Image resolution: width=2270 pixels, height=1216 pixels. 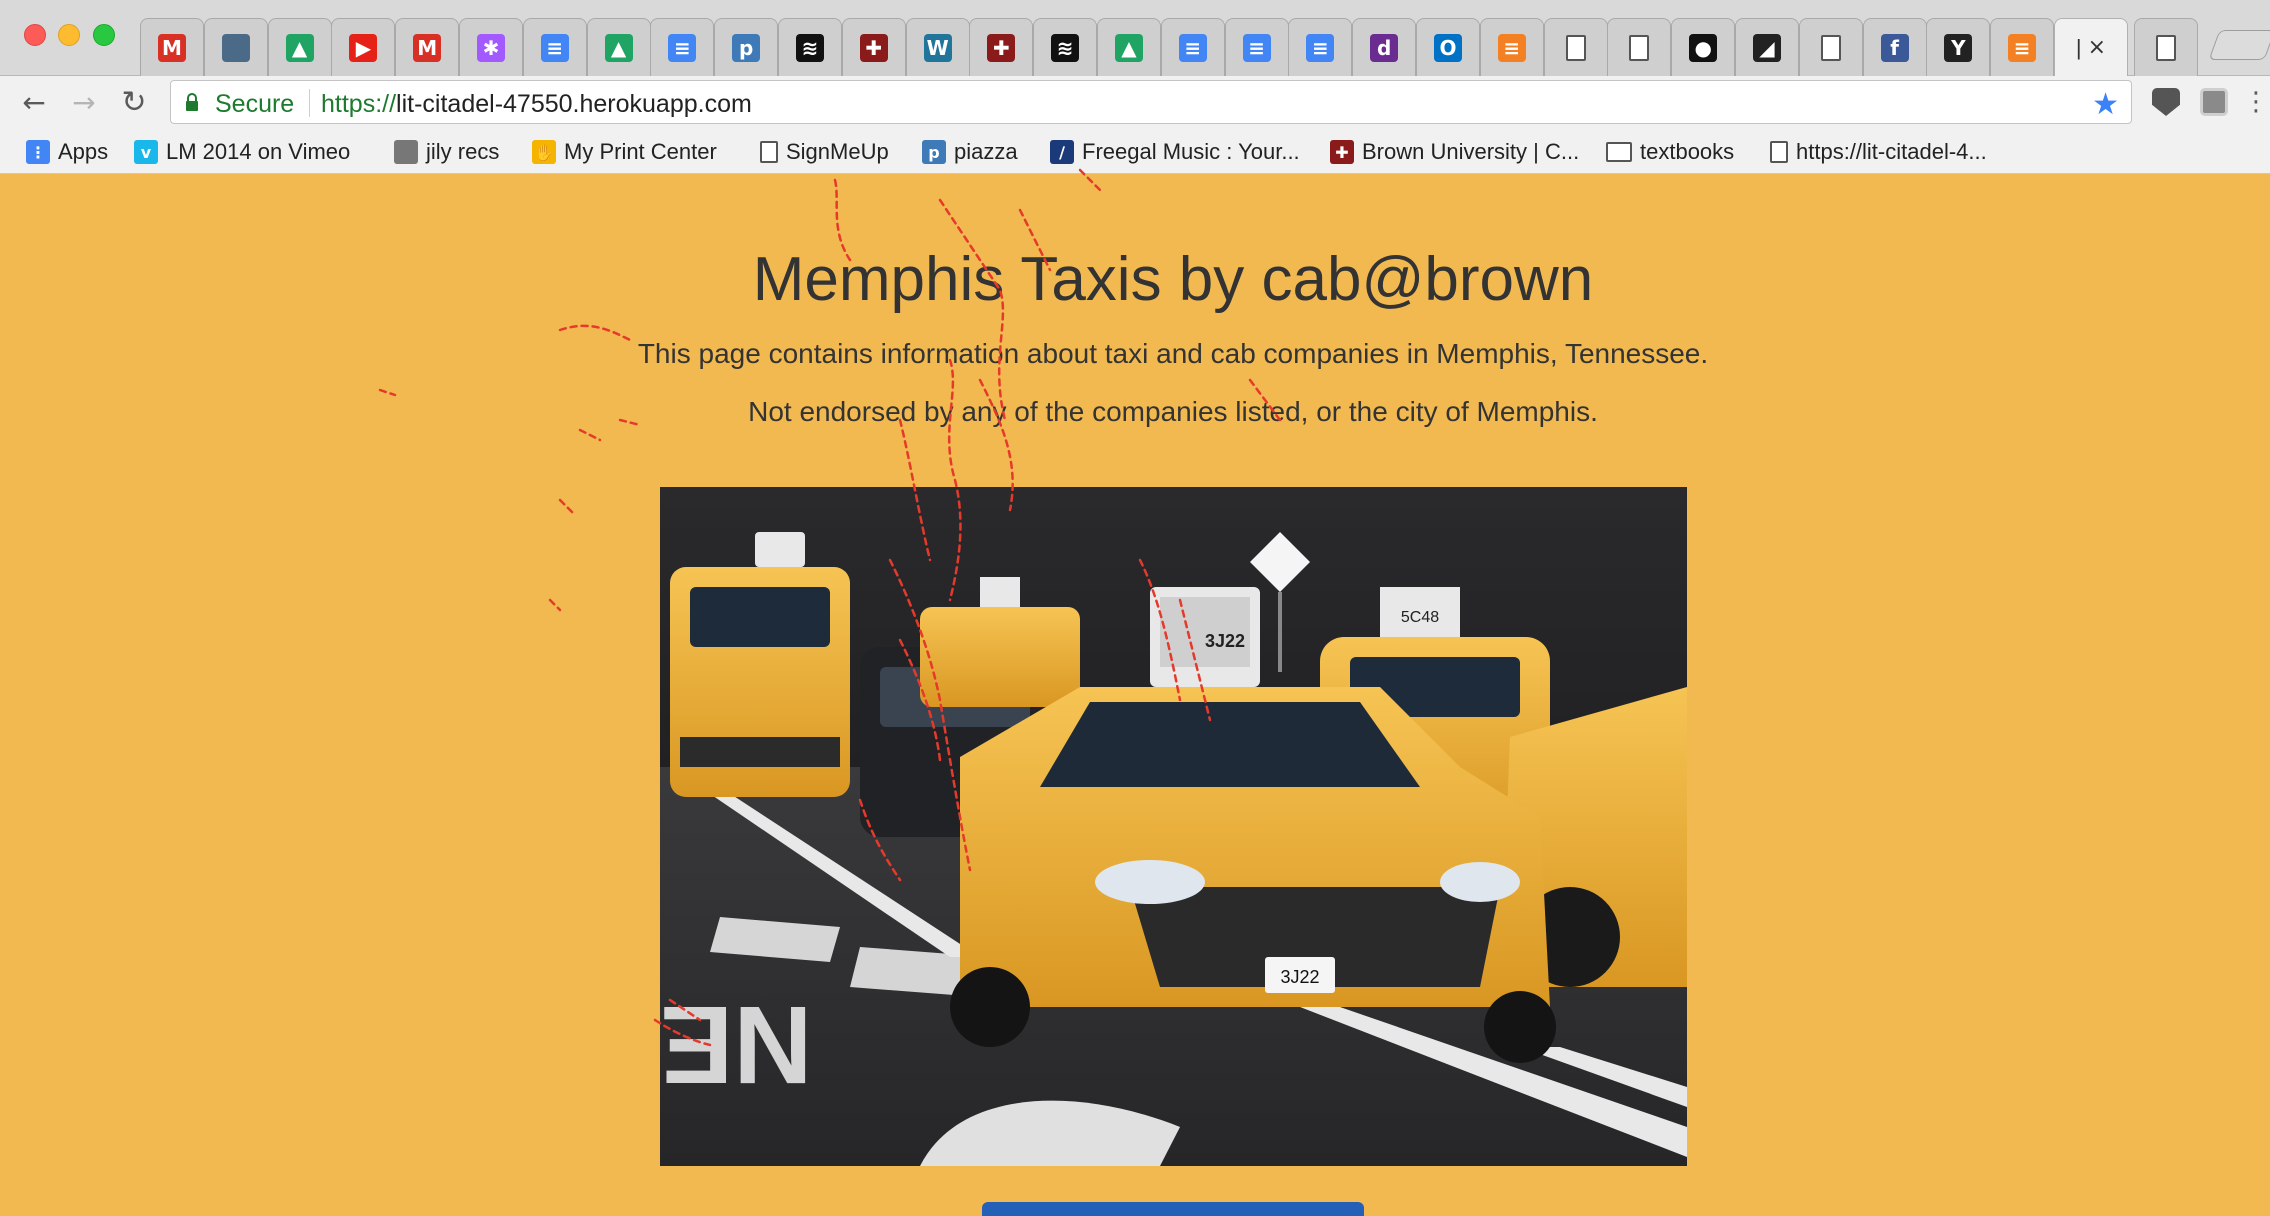 I want to click on bookmark-item: v LM 2014 on Vimeo, so click(x=242, y=152).